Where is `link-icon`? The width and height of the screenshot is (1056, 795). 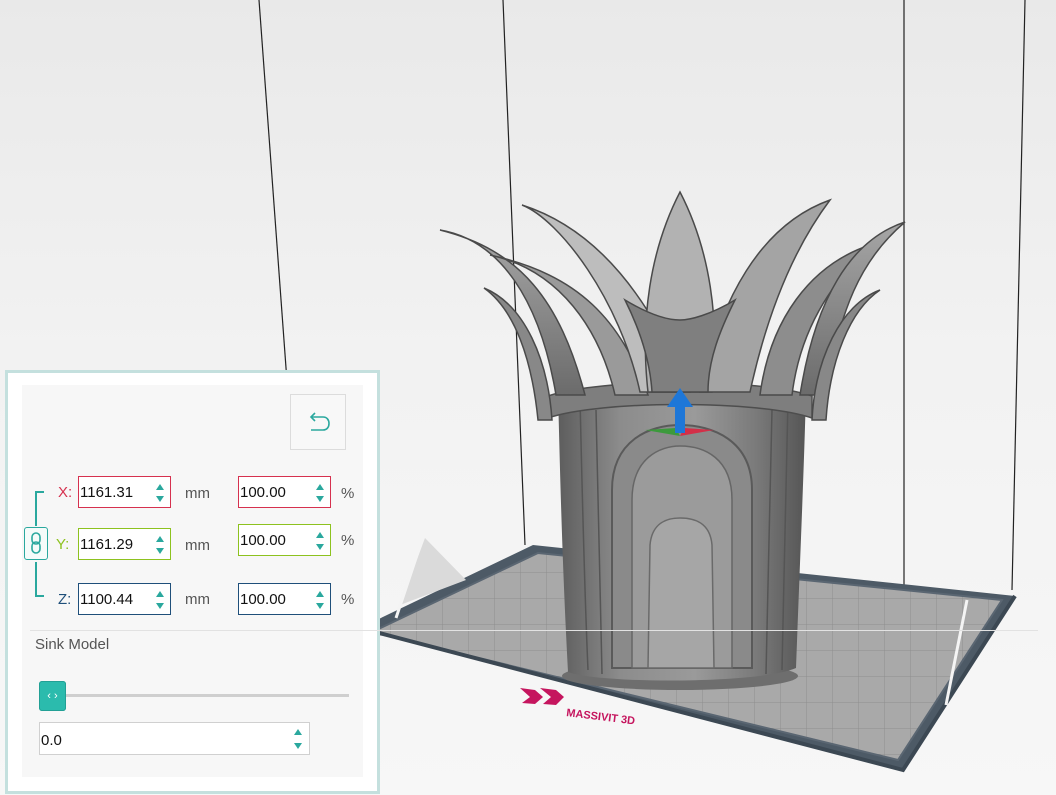
link-icon is located at coordinates (36, 543).